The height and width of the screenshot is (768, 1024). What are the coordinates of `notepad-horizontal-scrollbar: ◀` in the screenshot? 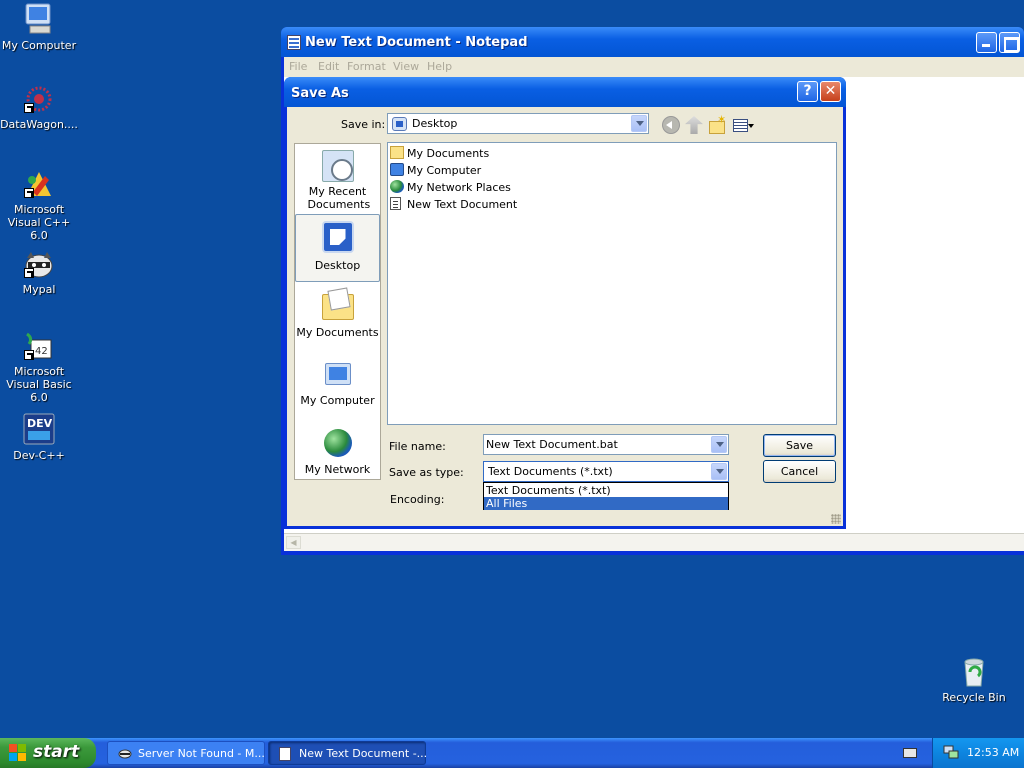 It's located at (654, 542).